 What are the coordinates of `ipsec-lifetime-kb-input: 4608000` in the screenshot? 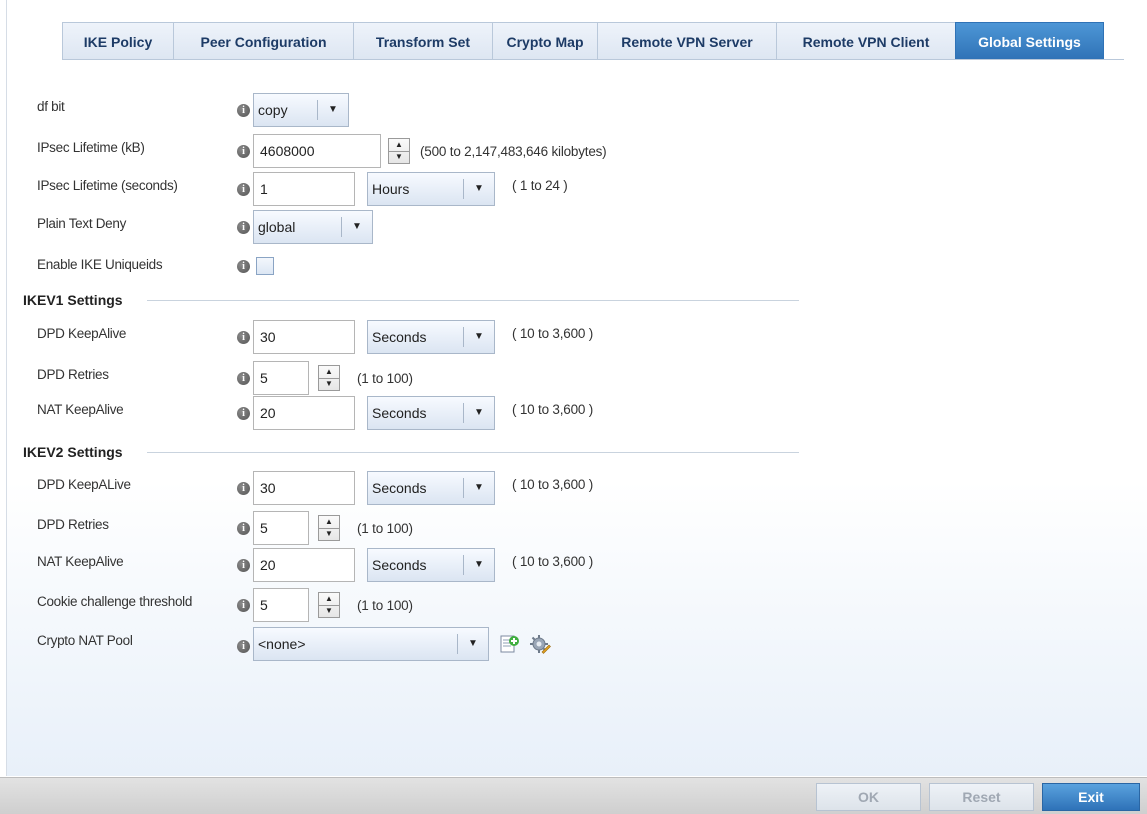 It's located at (317, 151).